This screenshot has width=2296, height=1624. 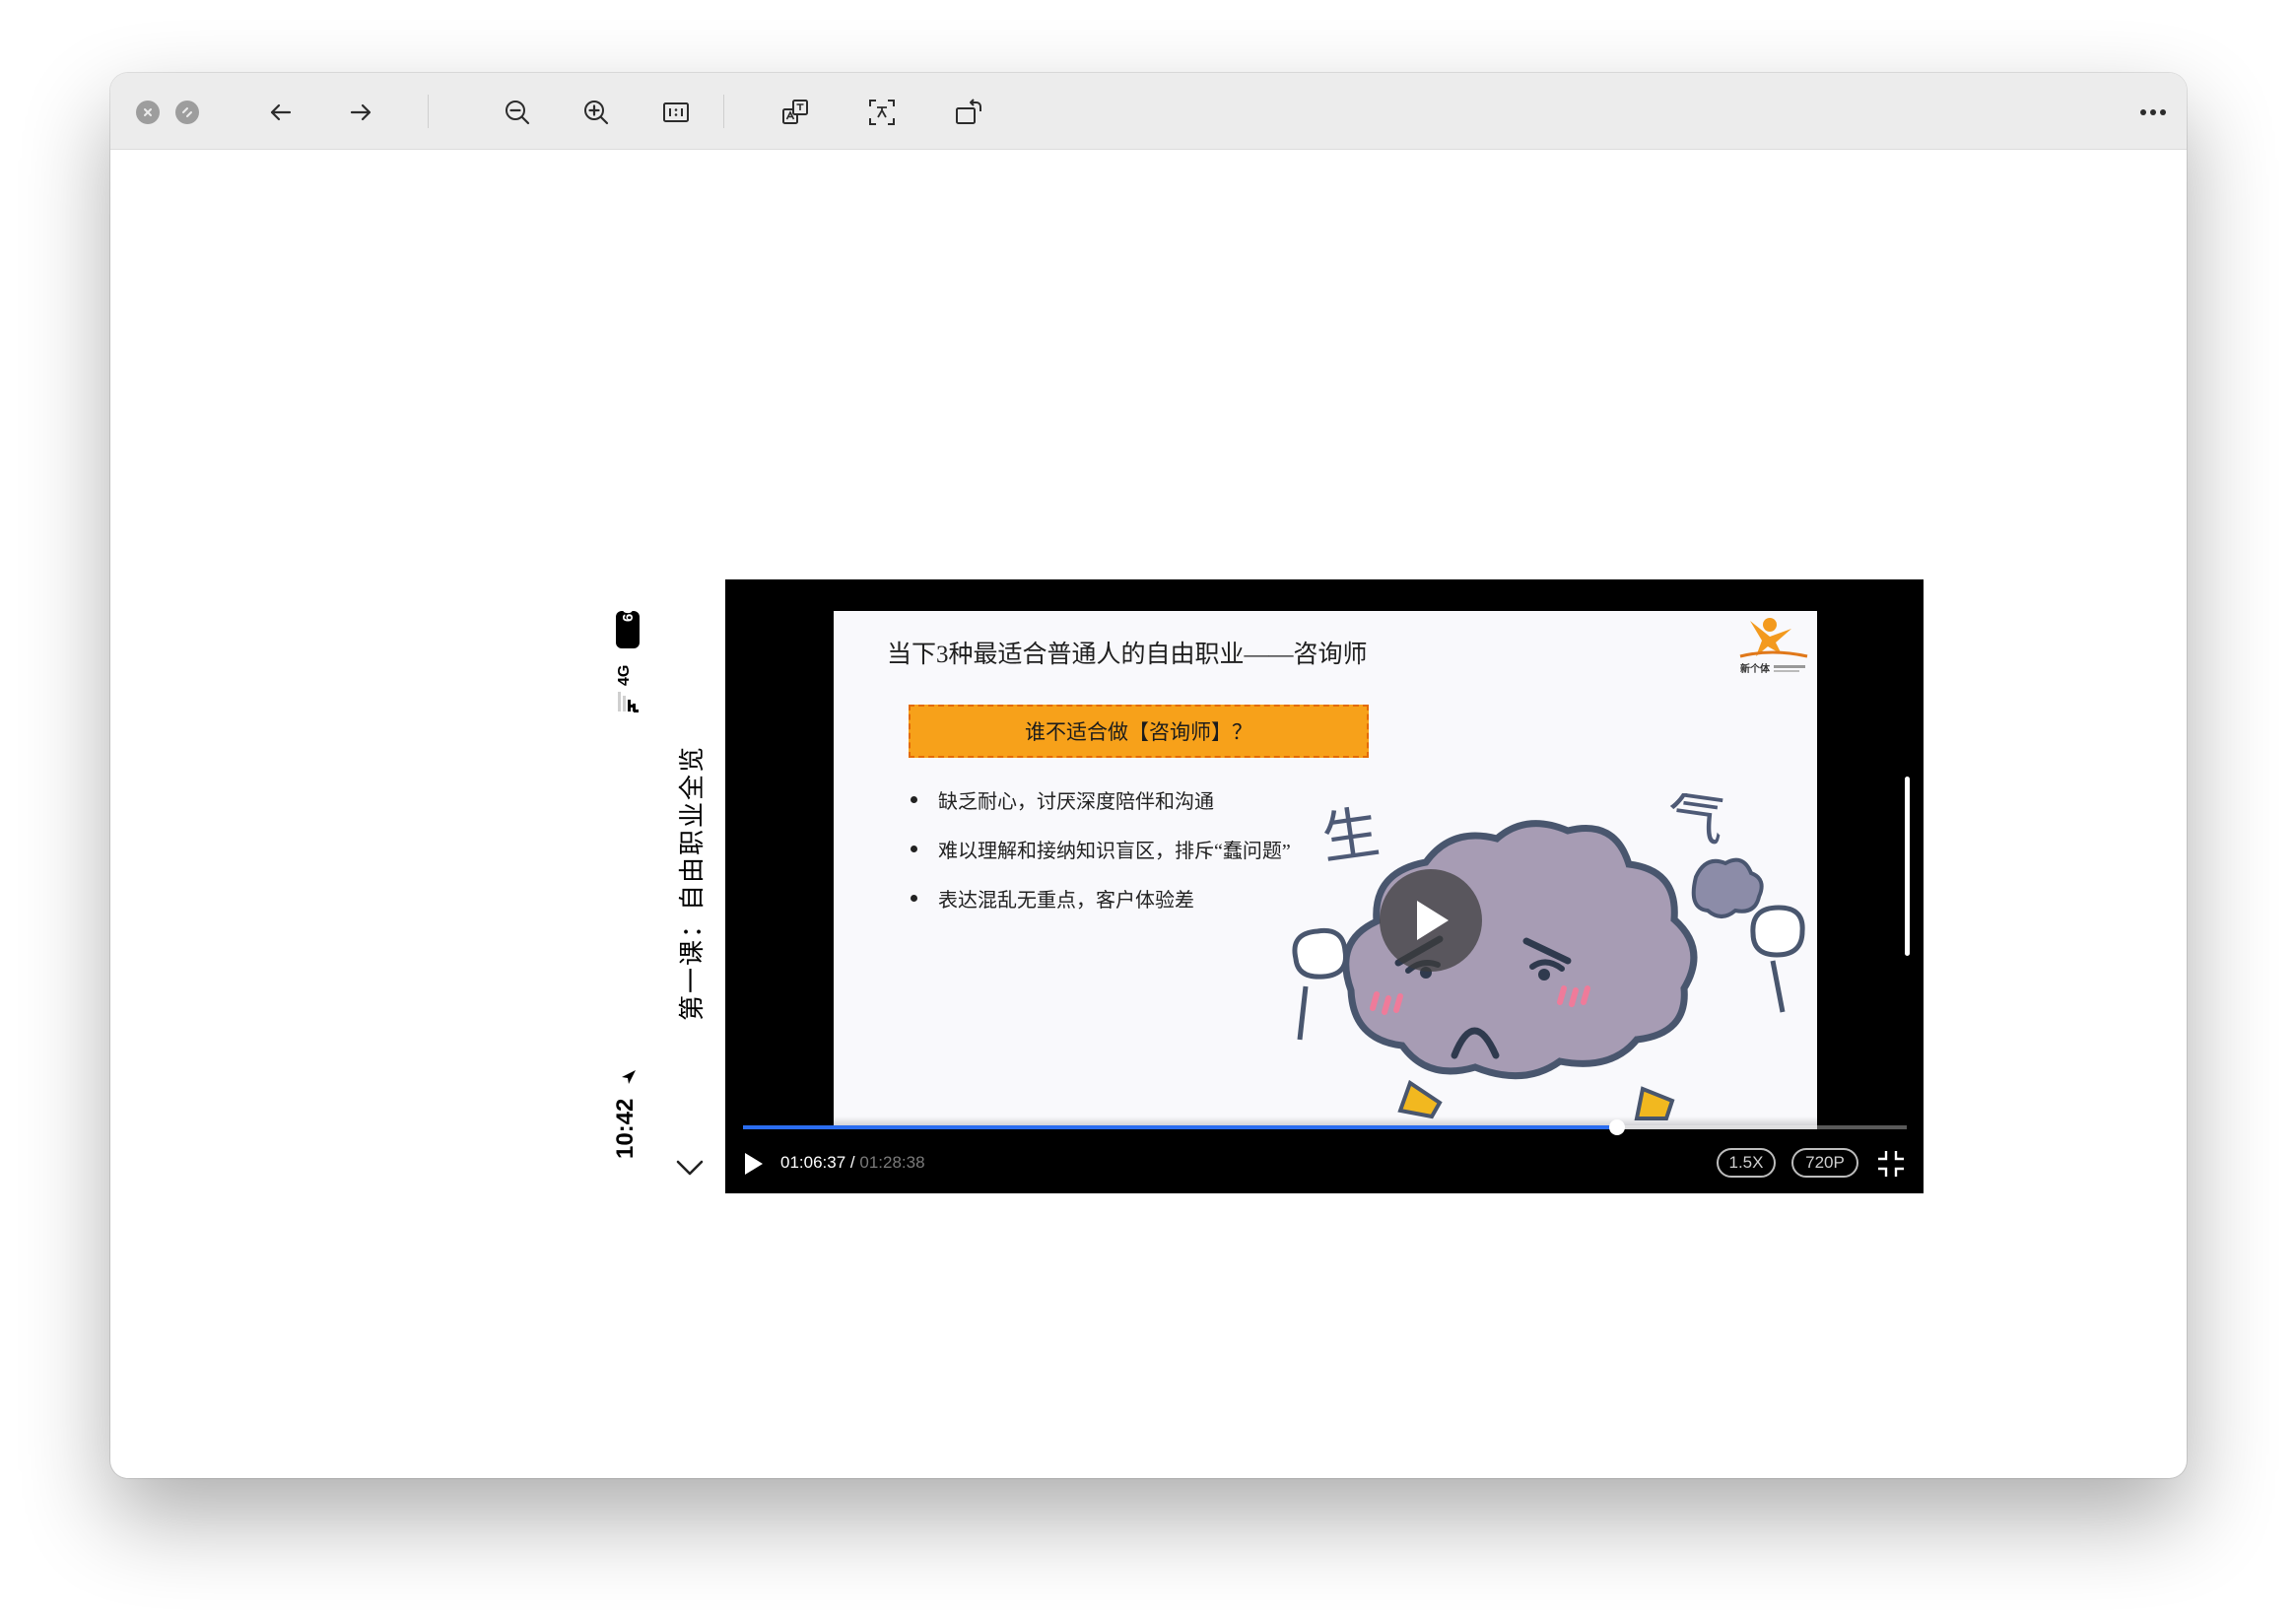 I want to click on bullet-item: 缺乏耐心，讨厌深度陪伴和沟通, so click(x=1101, y=800).